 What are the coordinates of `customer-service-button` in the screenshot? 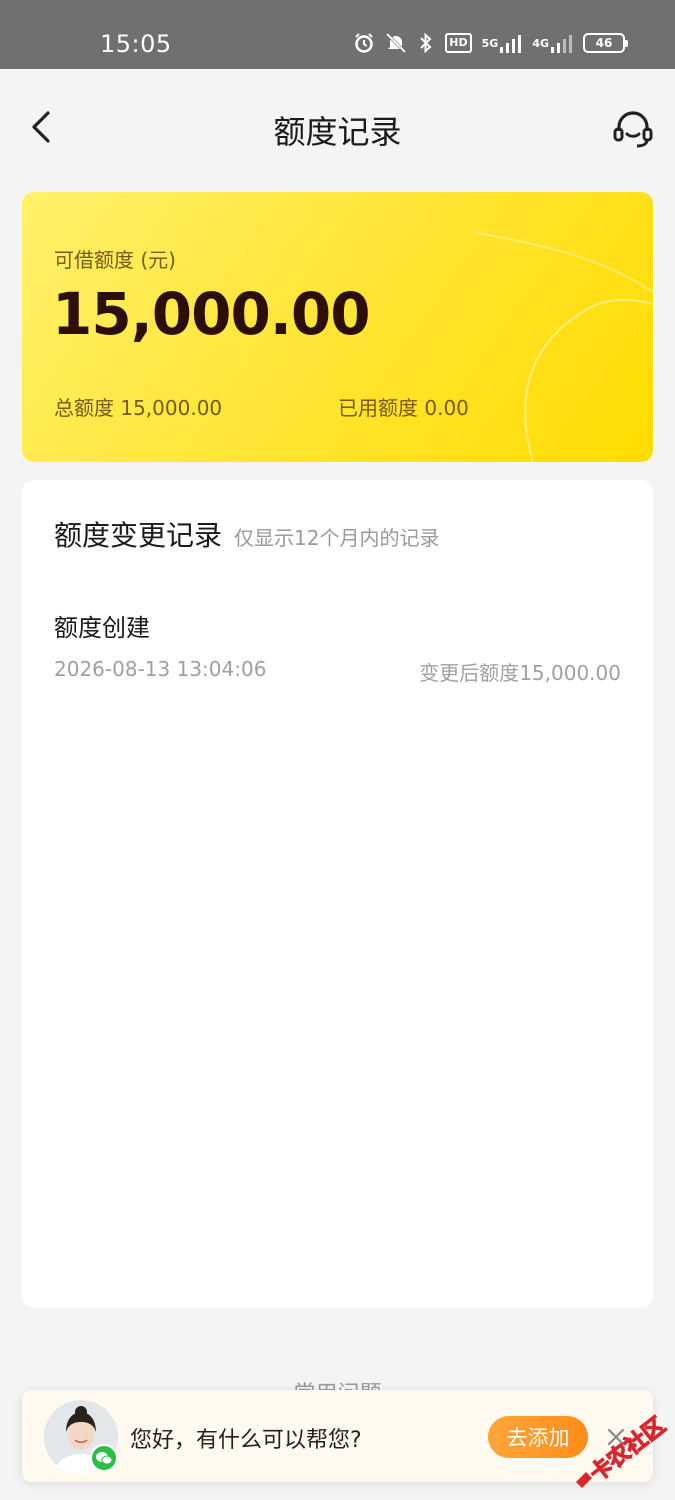 It's located at (633, 129).